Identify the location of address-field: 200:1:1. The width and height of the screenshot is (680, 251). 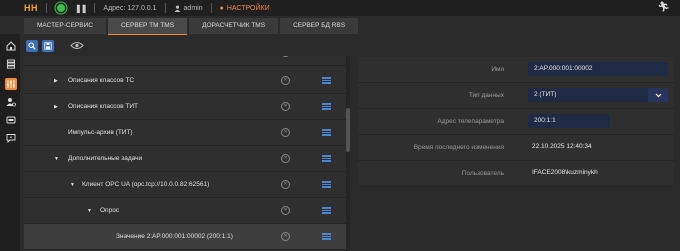
(569, 121).